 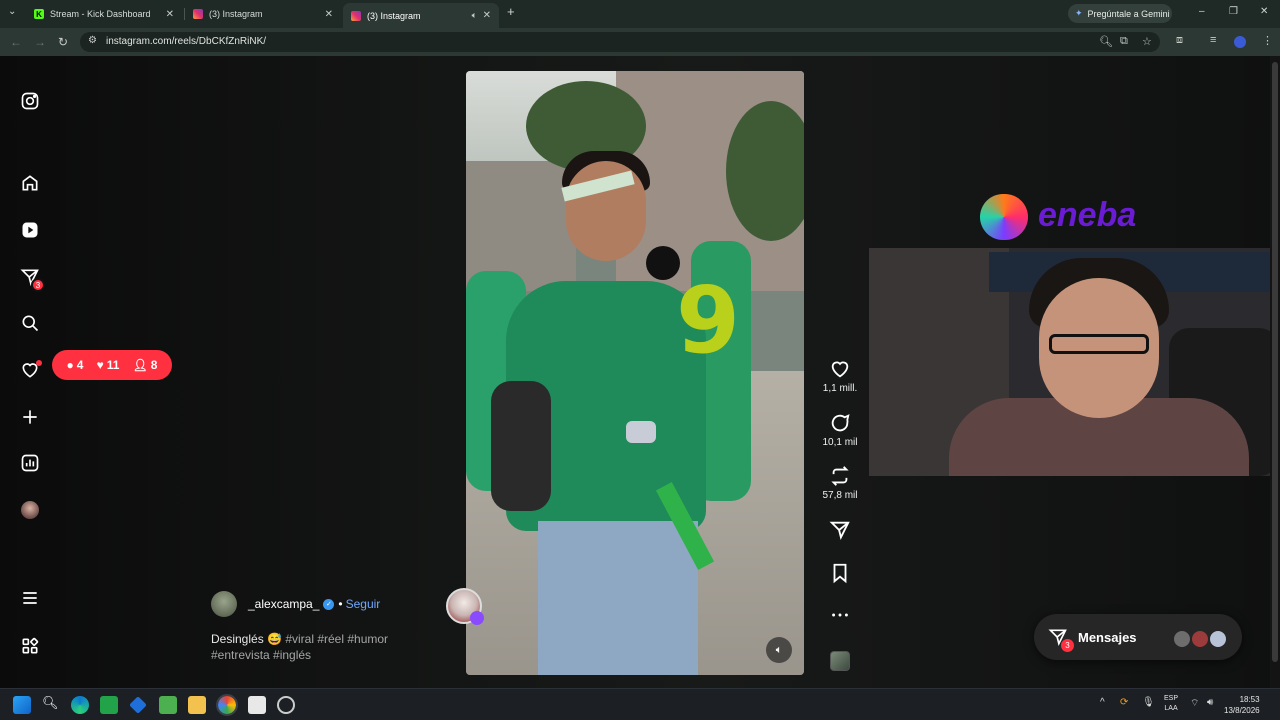 I want to click on more-menu-icon, so click(x=30, y=598).